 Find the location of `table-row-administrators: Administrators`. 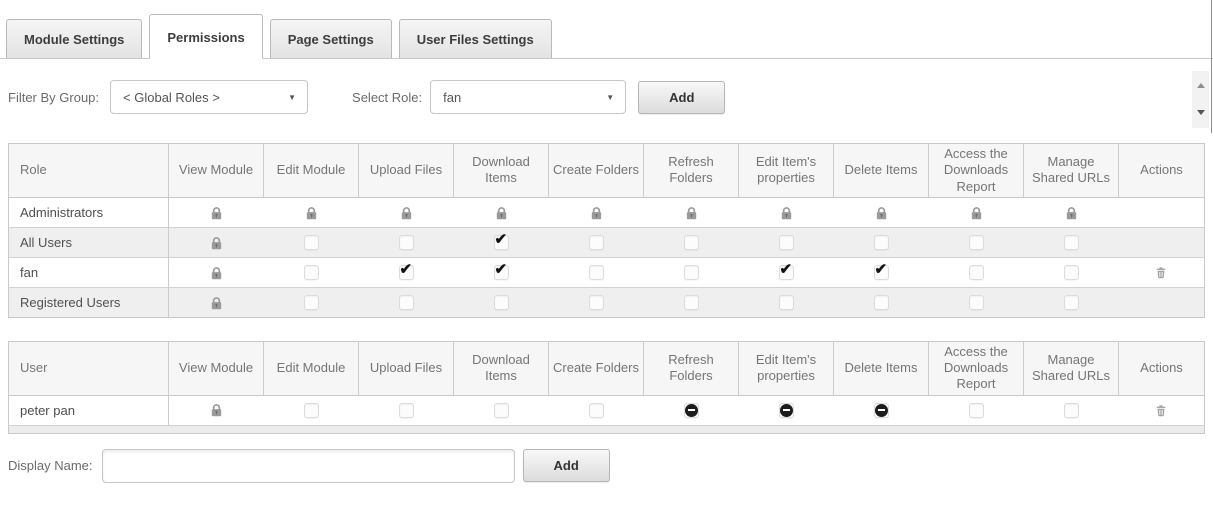

table-row-administrators: Administrators is located at coordinates (606, 212).